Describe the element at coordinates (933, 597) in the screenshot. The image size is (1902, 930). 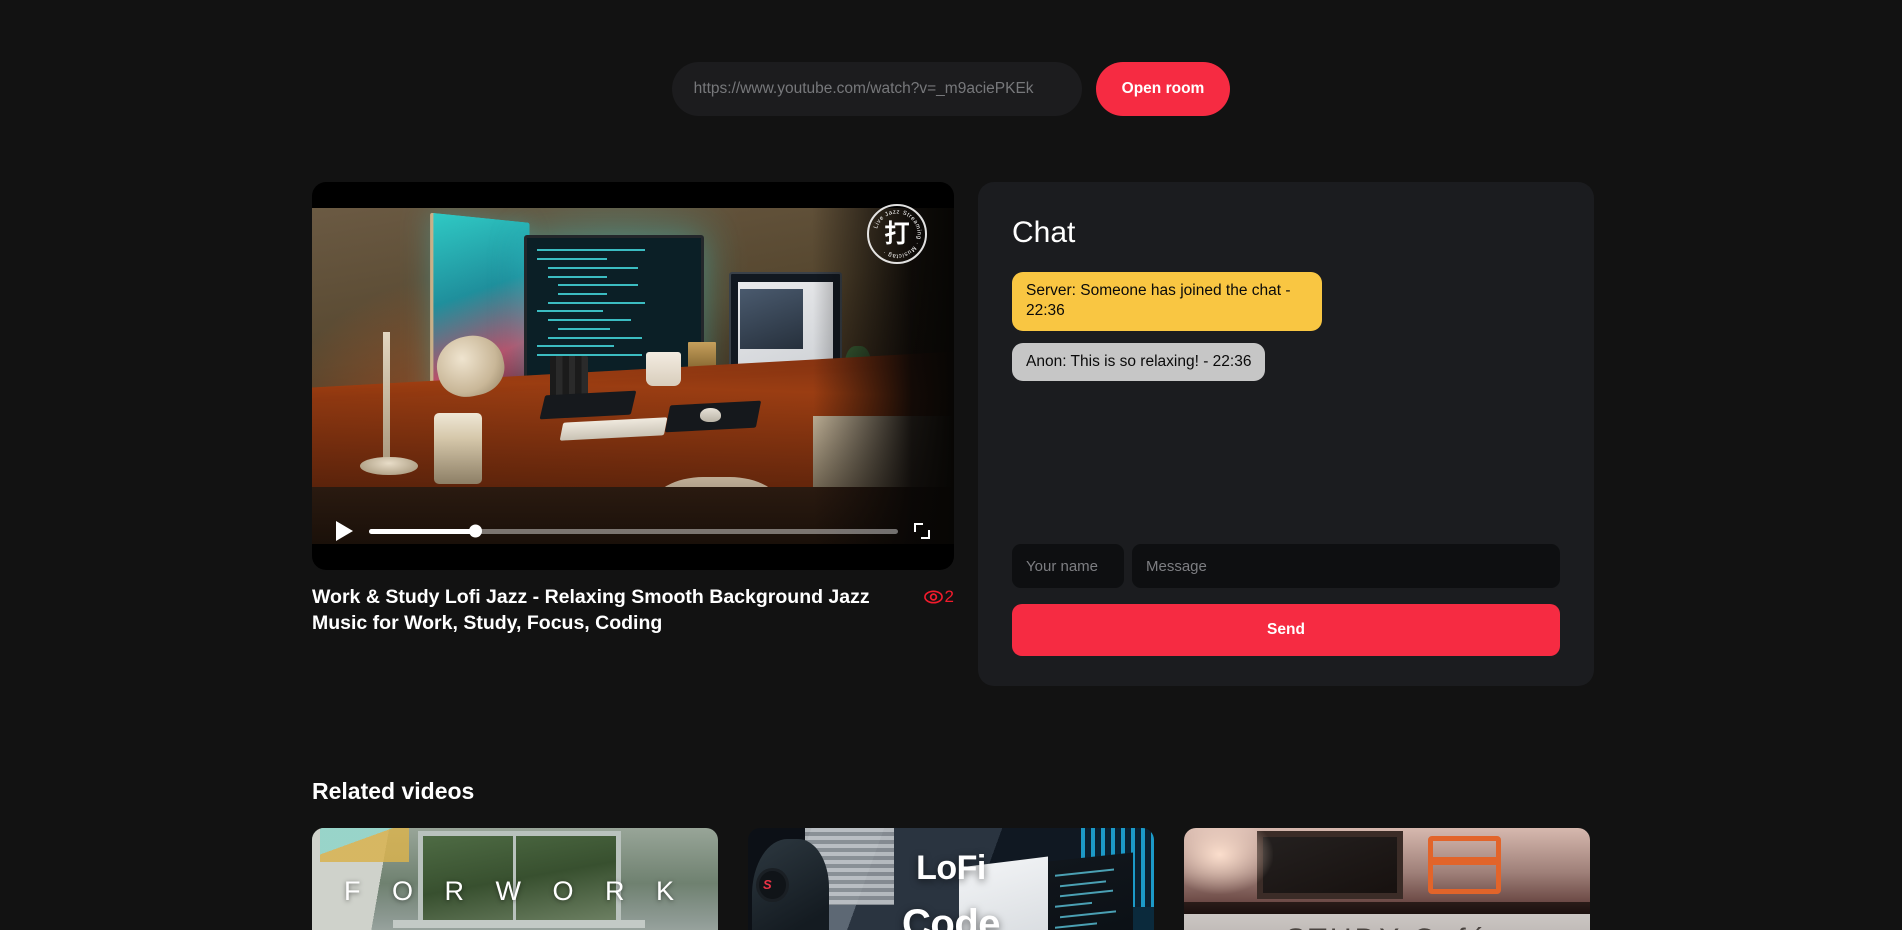
I see `eye-icon` at that location.